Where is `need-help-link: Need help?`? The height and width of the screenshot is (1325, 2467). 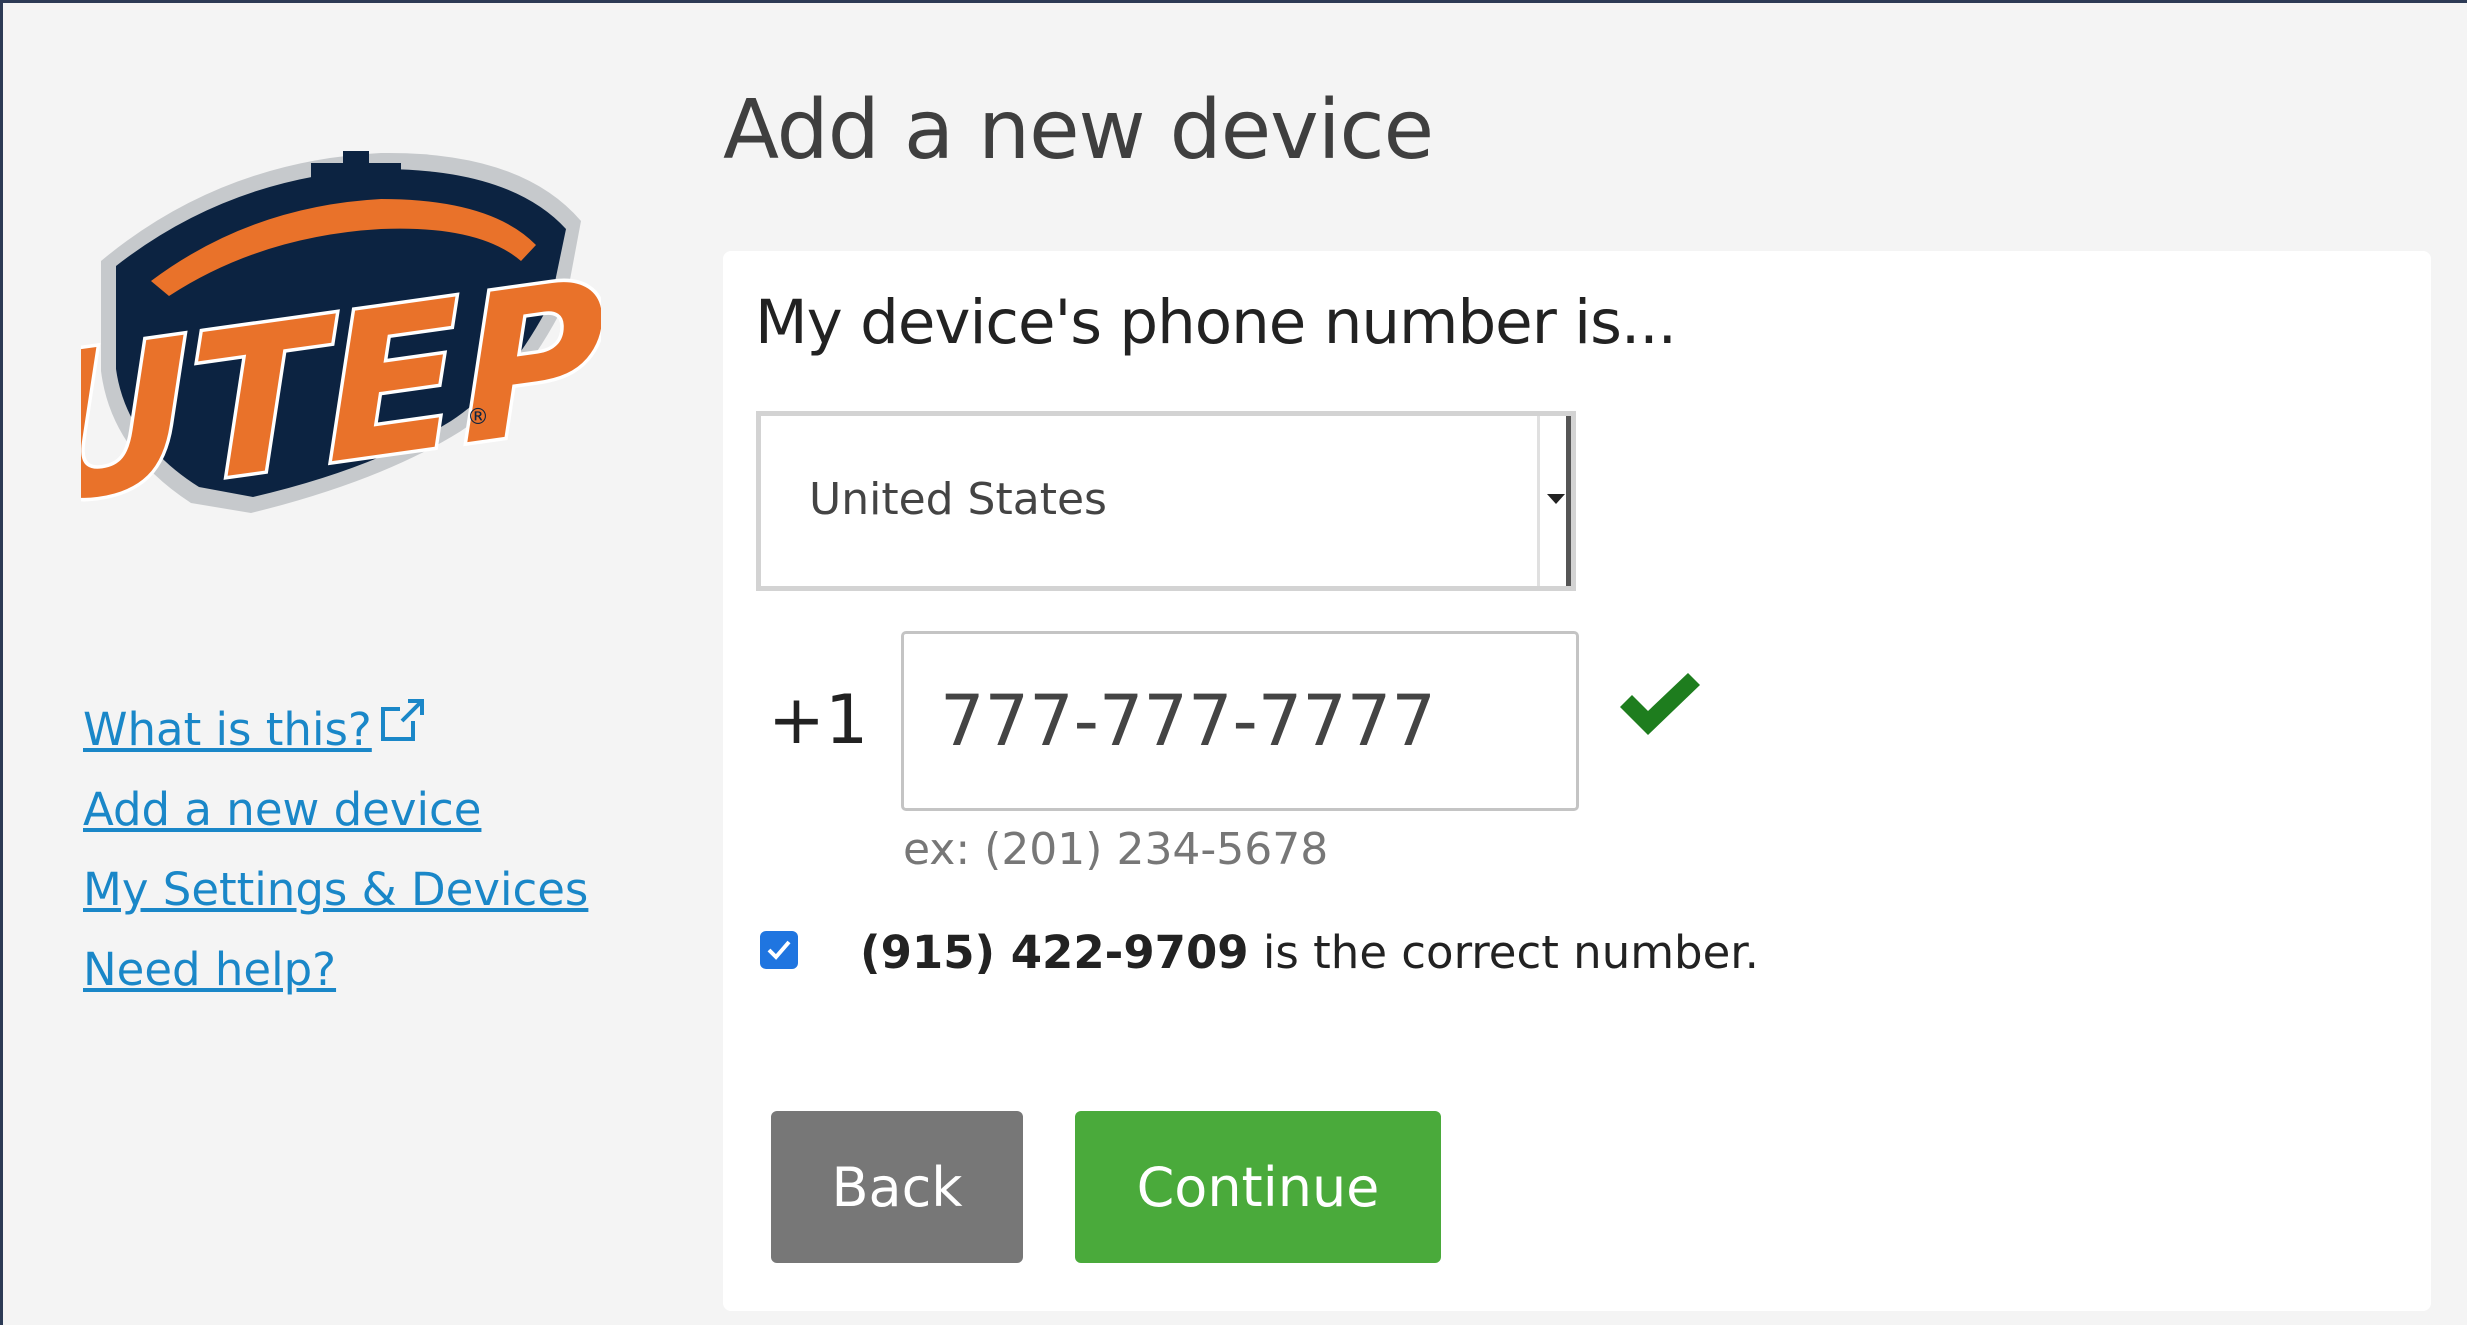 need-help-link: Need help? is located at coordinates (335, 970).